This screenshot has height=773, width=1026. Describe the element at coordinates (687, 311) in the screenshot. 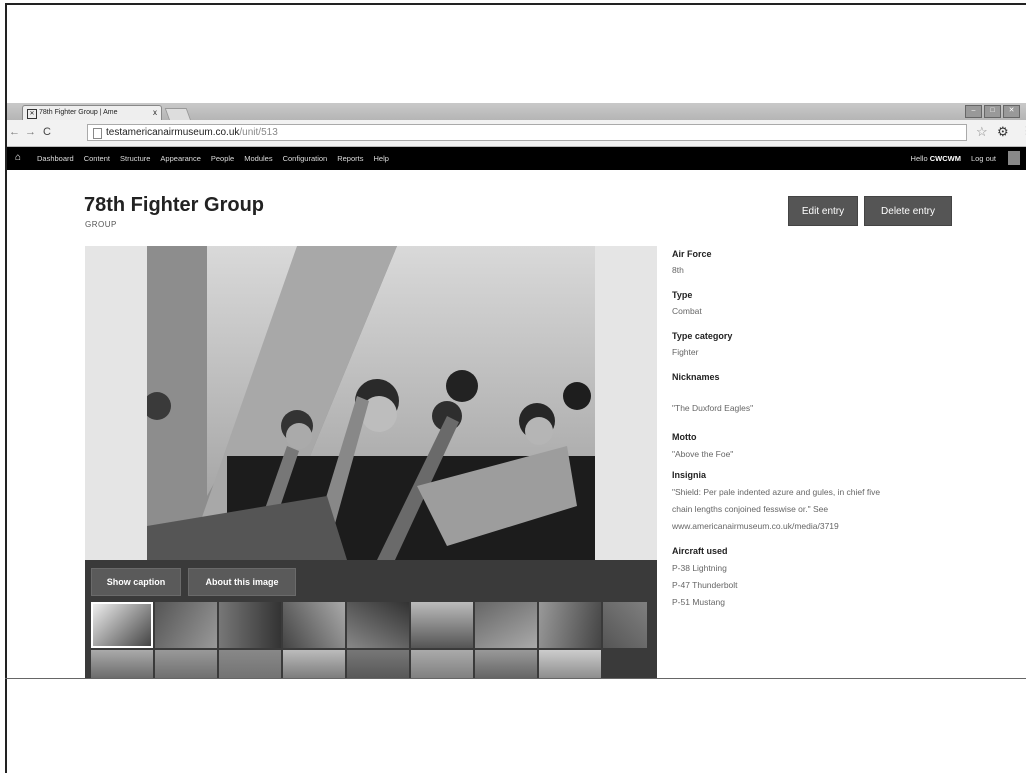

I see `type-value: Combat` at that location.